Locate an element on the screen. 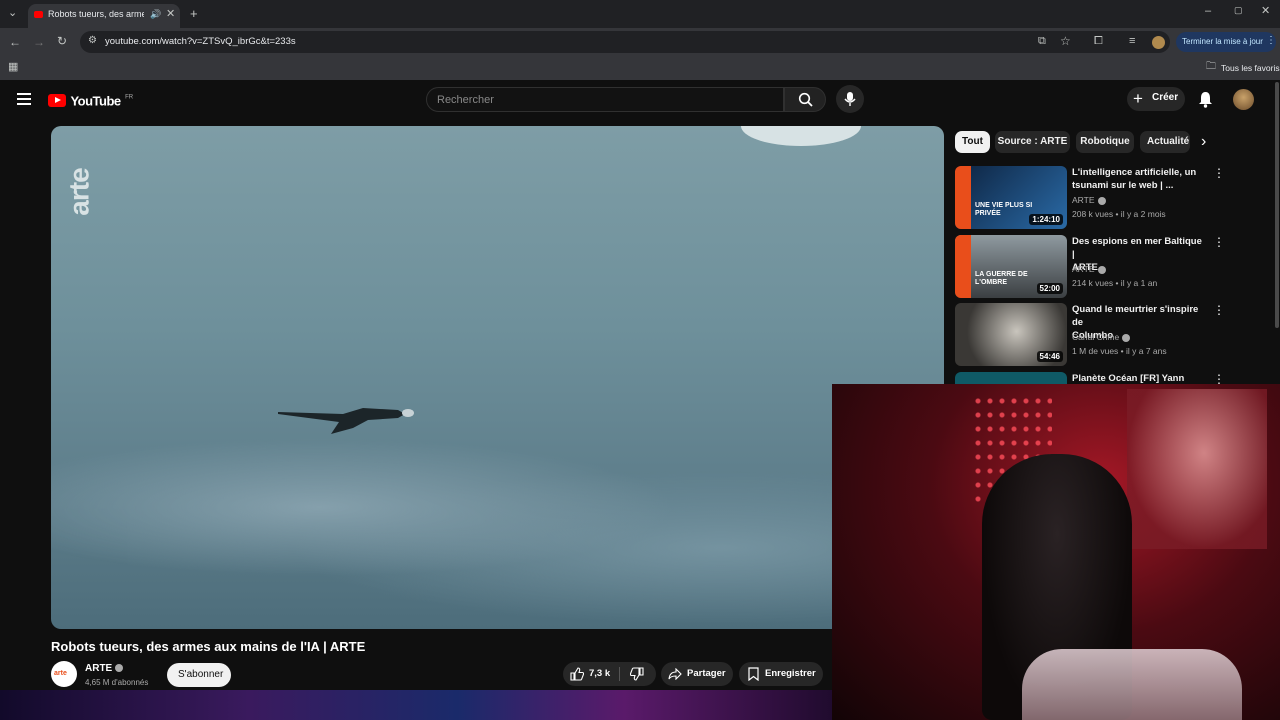 This screenshot has height=720, width=1280. youtube-logo: YouTube FR is located at coordinates (90, 101).